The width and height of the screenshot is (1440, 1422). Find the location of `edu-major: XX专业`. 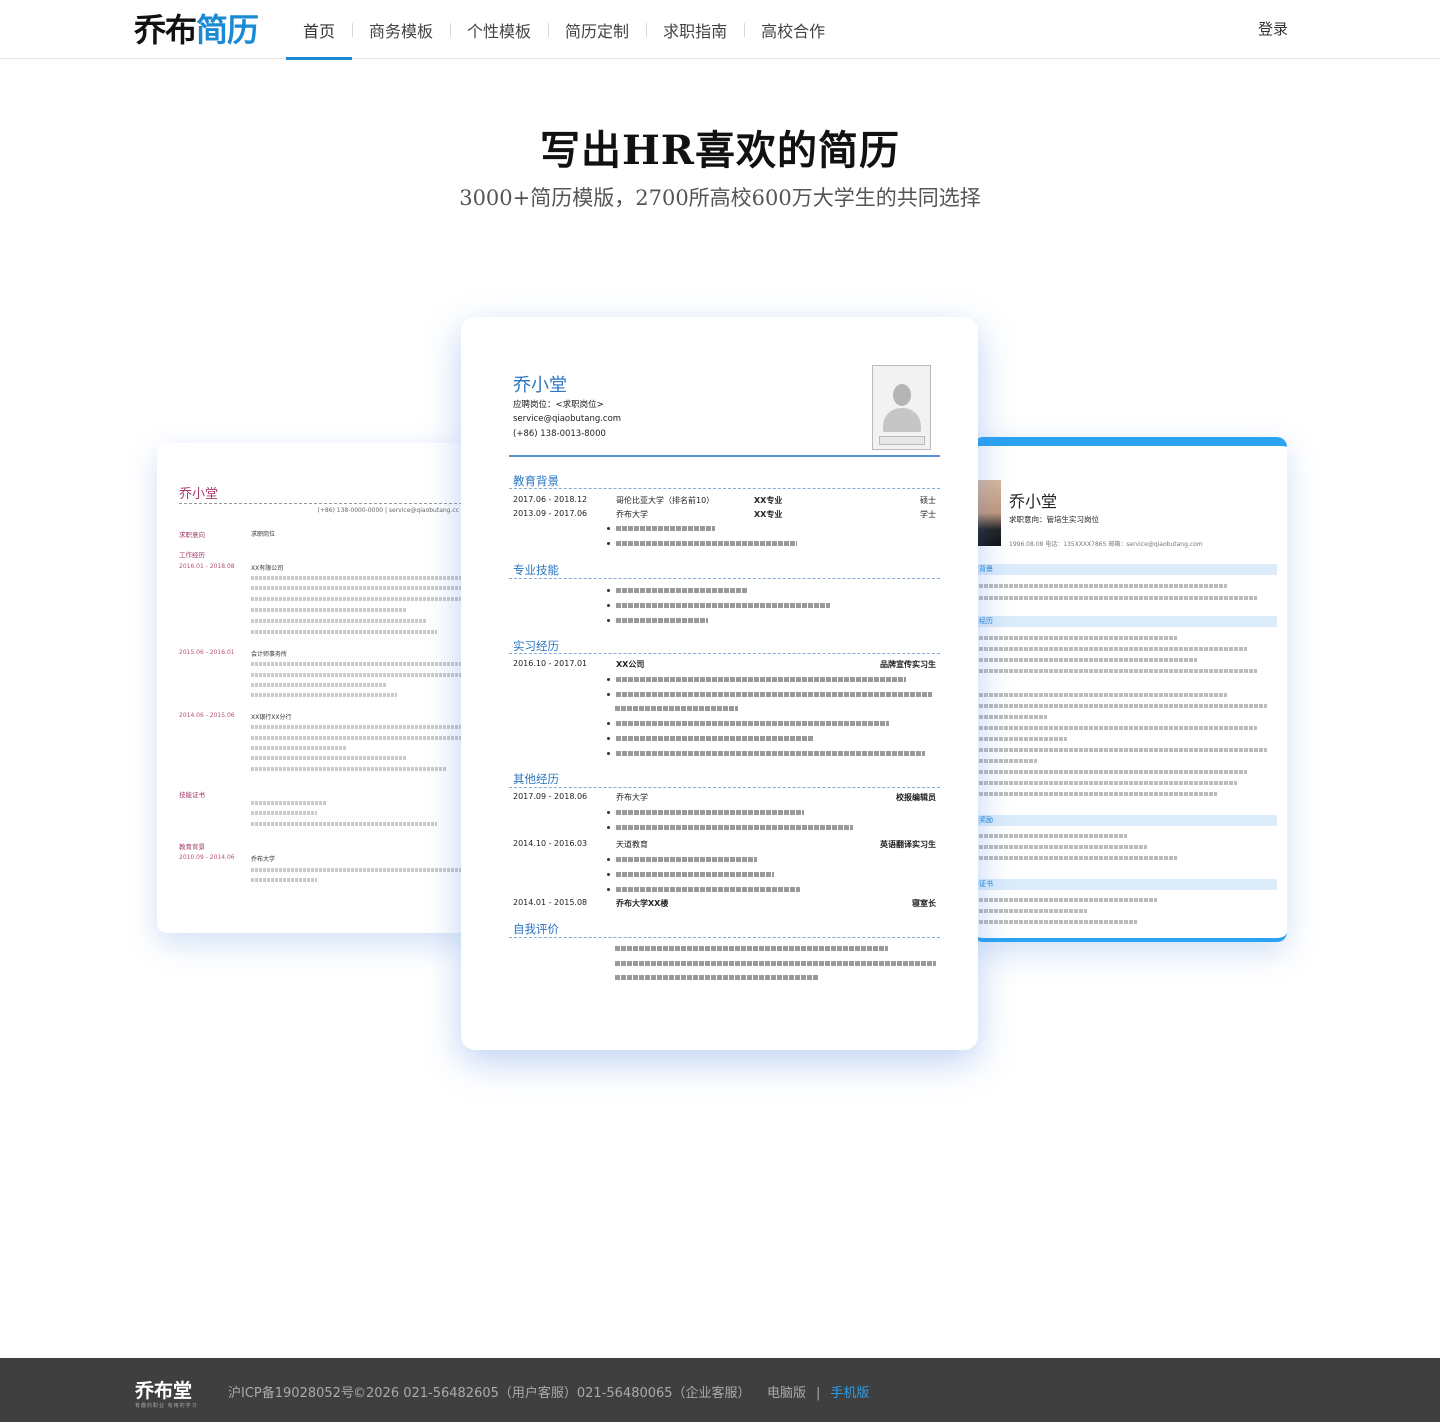

edu-major: XX专业 is located at coordinates (768, 514).